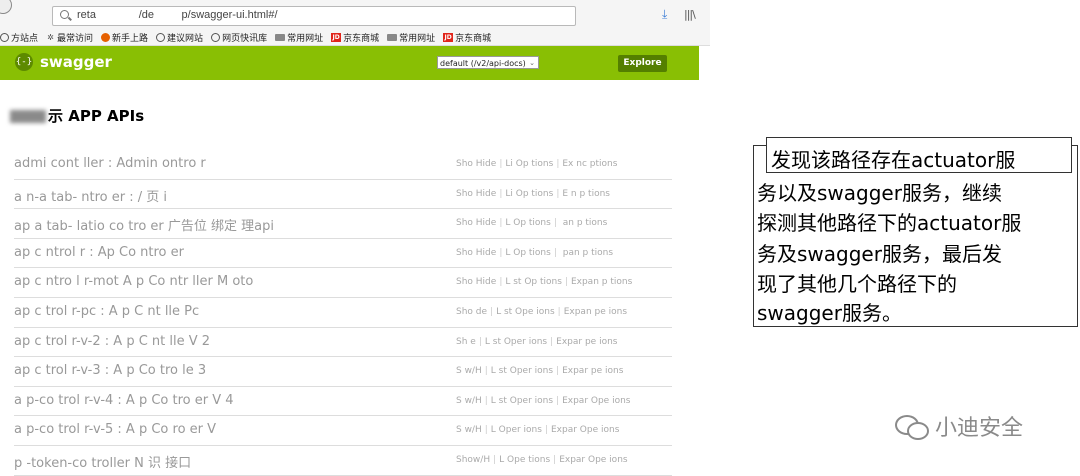 The image size is (1080, 476). I want to click on bookmark-item: 网页快讯库, so click(239, 37).